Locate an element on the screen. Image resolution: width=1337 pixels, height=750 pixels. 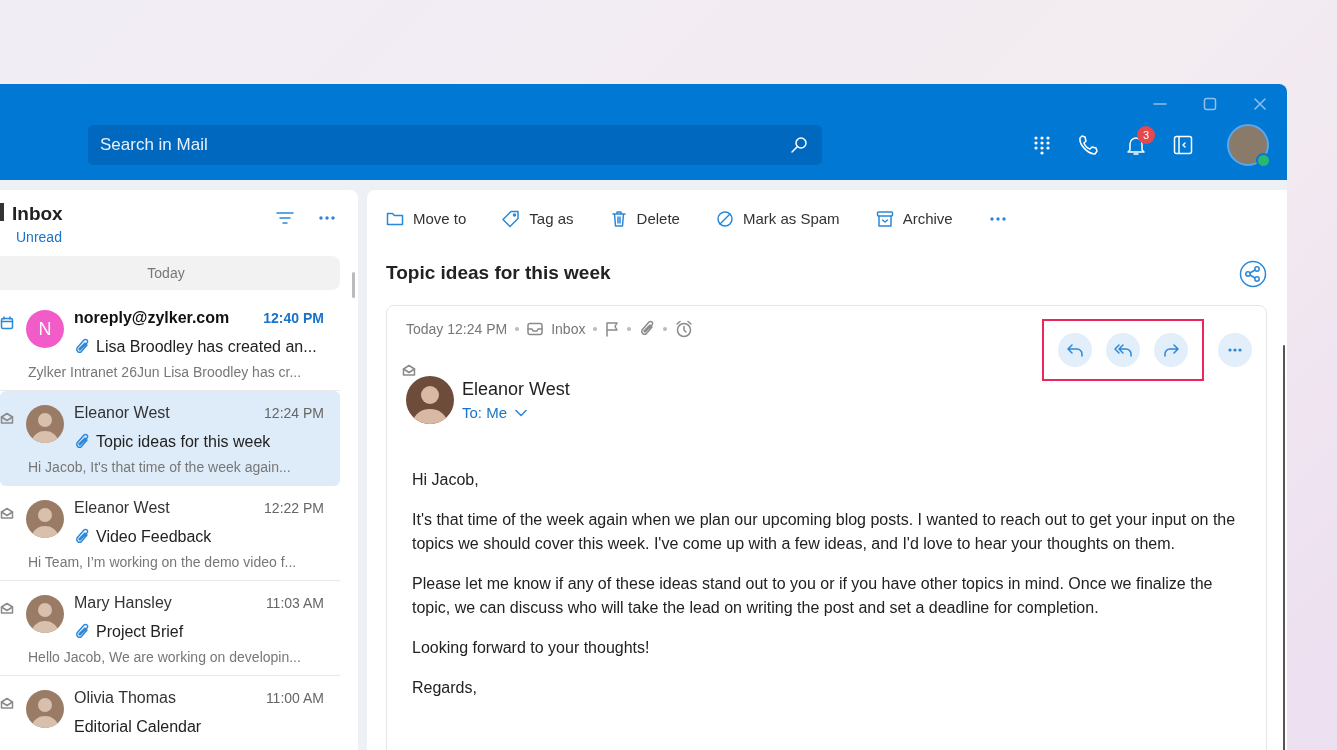
trash-icon is located at coordinates (618, 219).